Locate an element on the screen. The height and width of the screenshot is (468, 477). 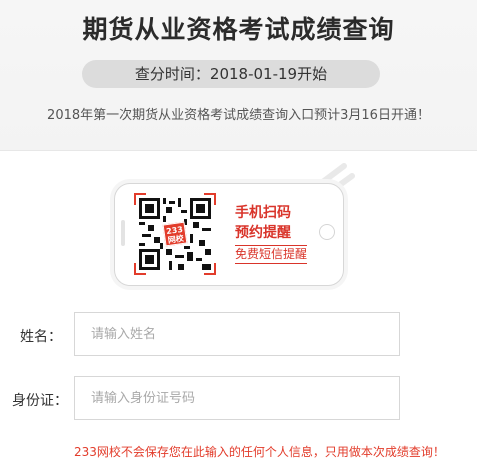
id-row: 身份证： is located at coordinates (238, 399).